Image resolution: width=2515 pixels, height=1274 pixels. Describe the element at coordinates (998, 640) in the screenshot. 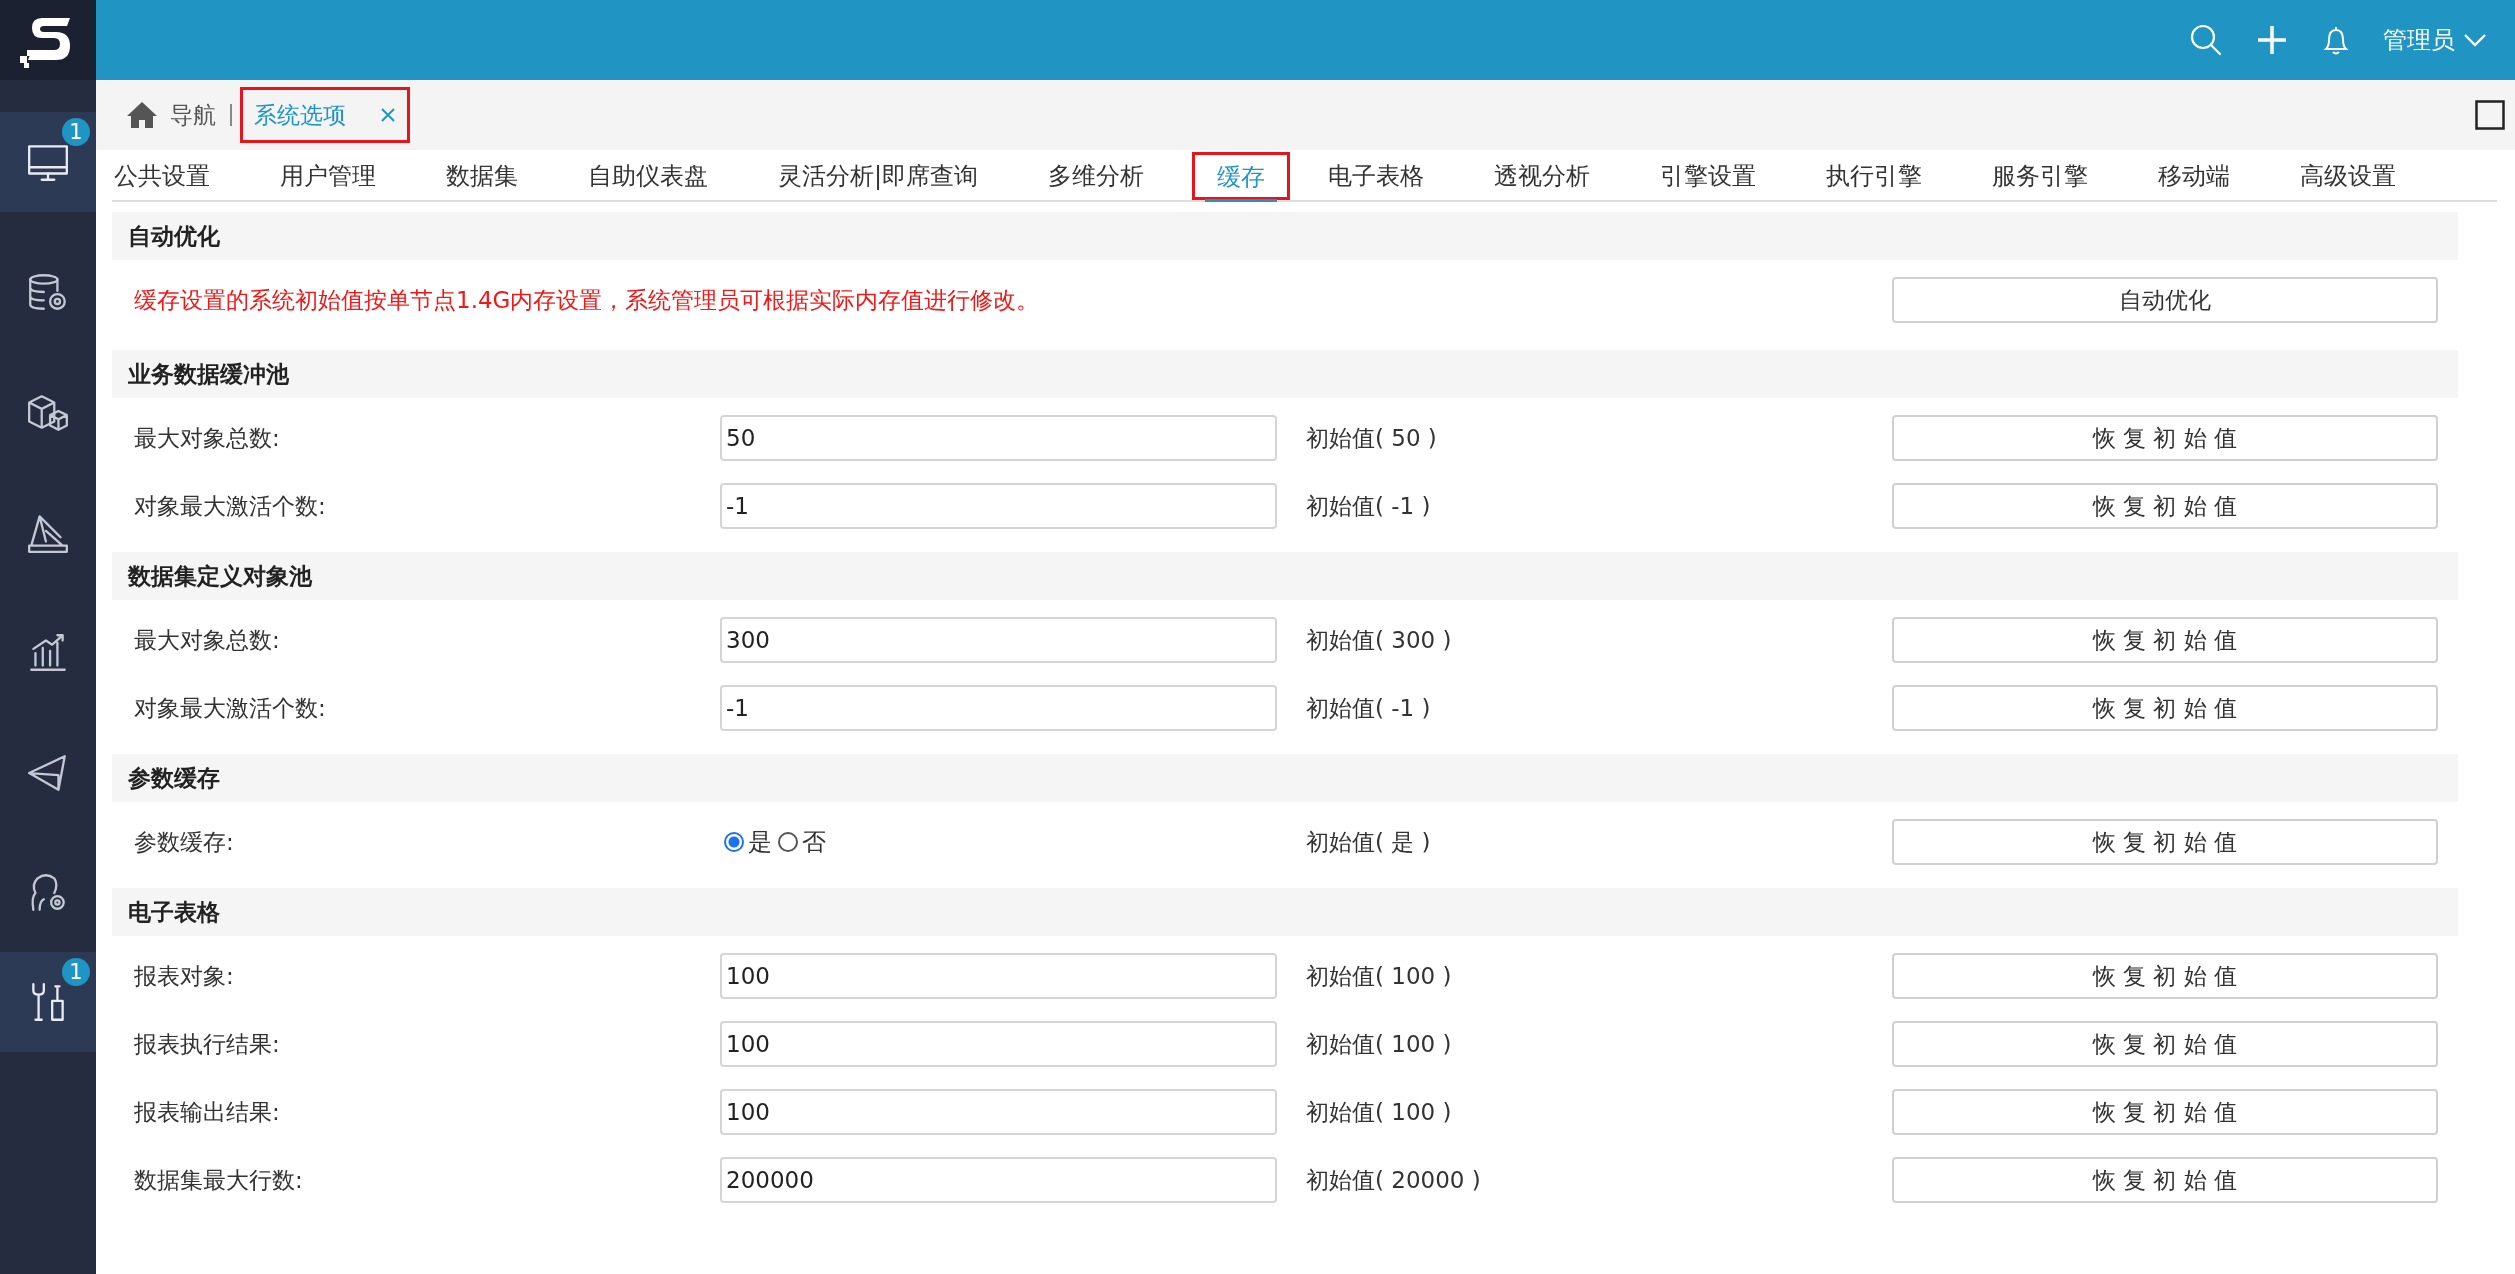

I see `input-field: 300` at that location.